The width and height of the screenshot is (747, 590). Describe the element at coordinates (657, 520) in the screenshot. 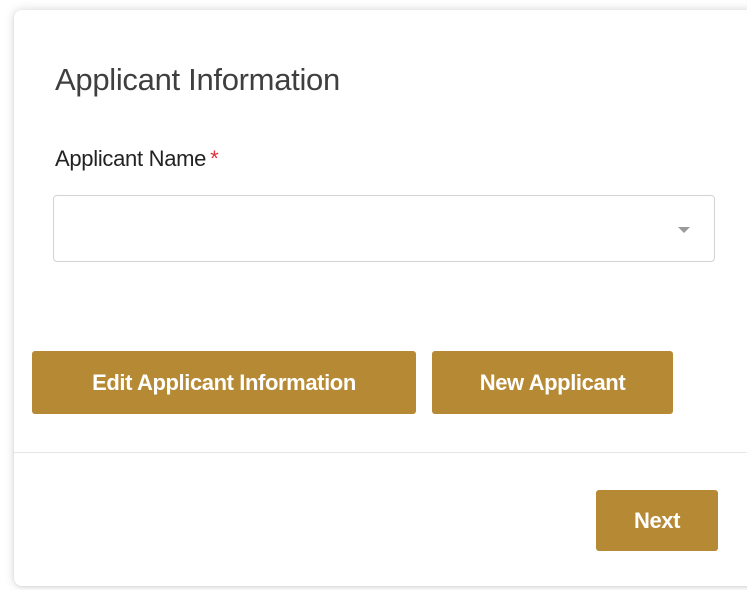

I see `next-button: Next` at that location.